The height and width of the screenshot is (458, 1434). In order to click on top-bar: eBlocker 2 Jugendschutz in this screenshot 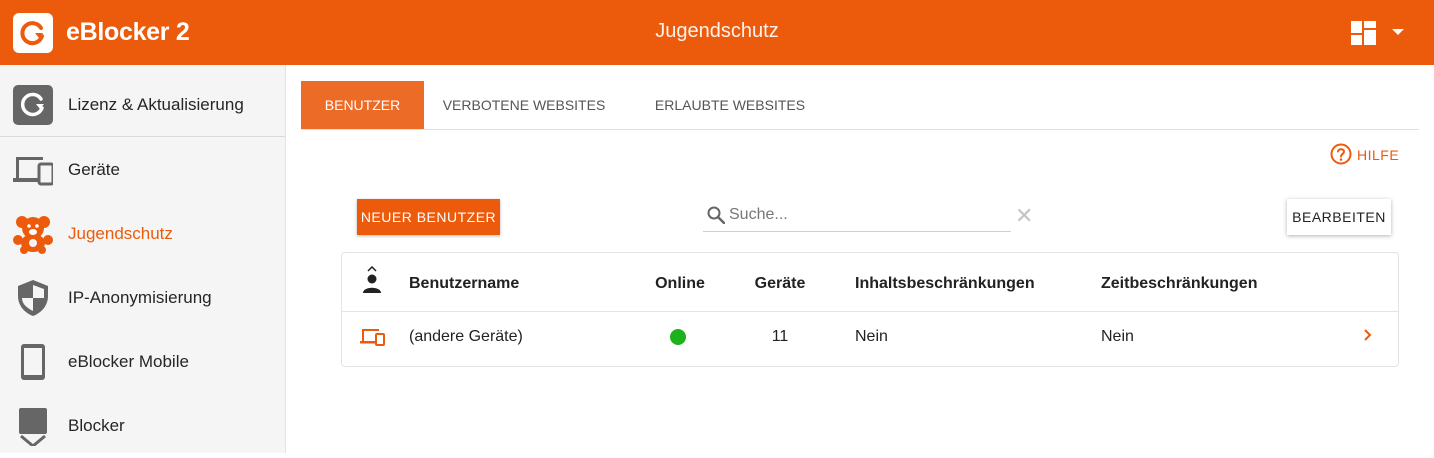, I will do `click(717, 32)`.